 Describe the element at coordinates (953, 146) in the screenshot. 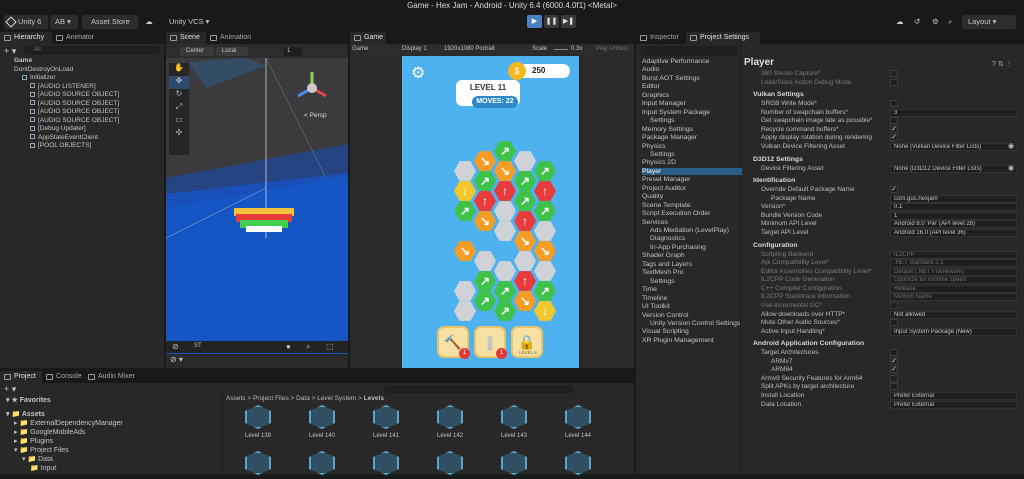

I see `setting-field: None (Vulkan Device Filter Lists)` at that location.